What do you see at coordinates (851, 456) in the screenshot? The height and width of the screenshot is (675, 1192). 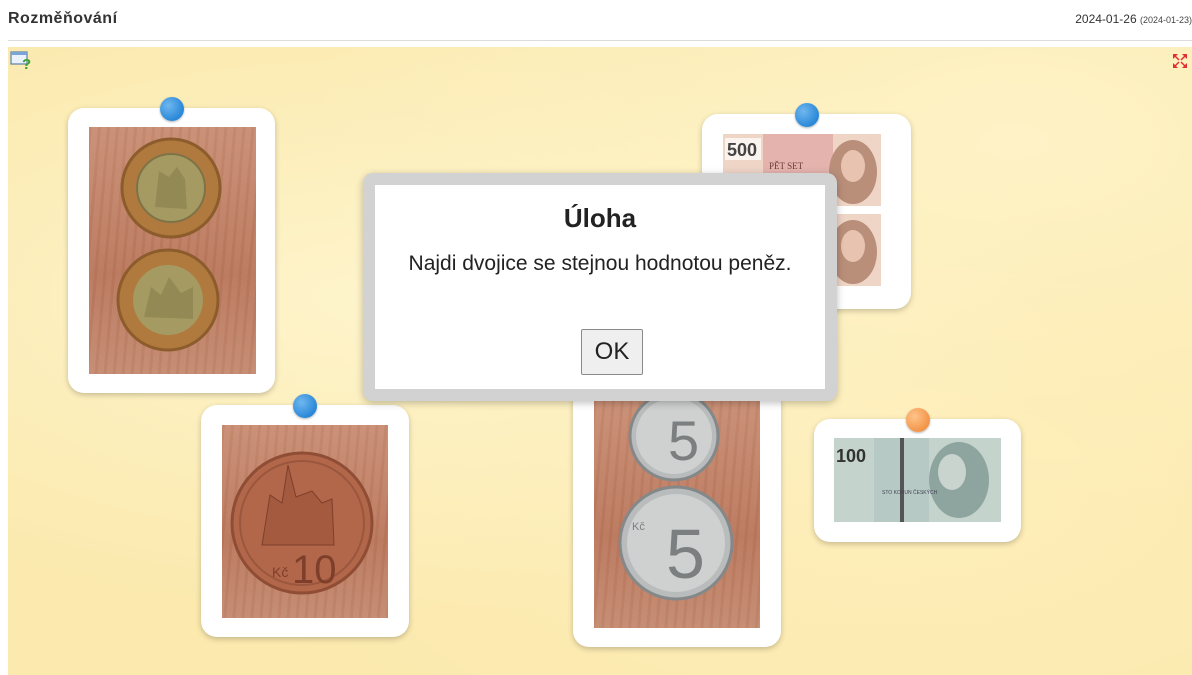 I see `note-value: 100` at bounding box center [851, 456].